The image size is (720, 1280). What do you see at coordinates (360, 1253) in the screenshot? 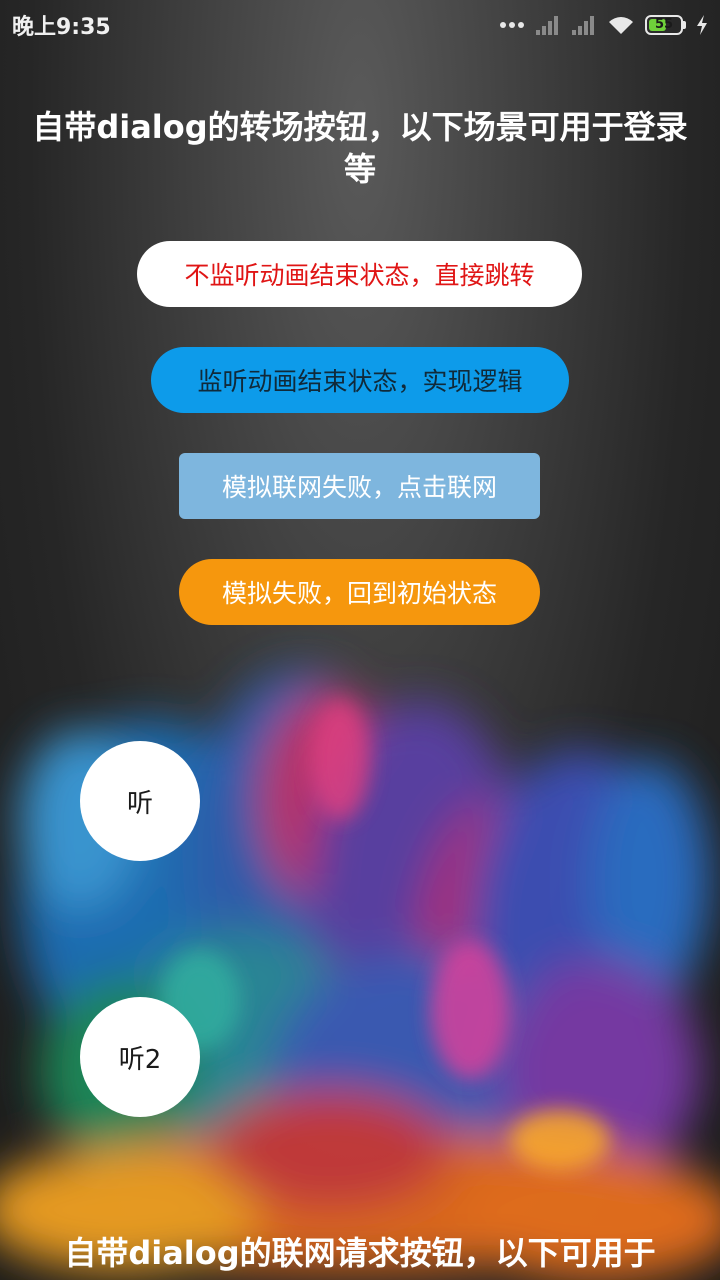
I see `section-title-network-buttons: 自带dialog的联网请求按钮，以下可用于` at bounding box center [360, 1253].